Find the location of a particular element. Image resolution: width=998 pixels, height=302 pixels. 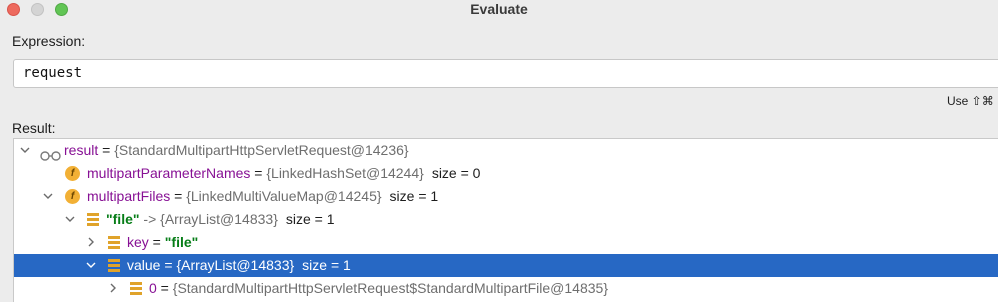

result-label: Result: is located at coordinates (34, 128).